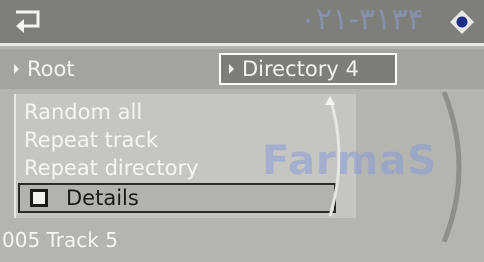 The width and height of the screenshot is (484, 262). Describe the element at coordinates (83, 112) in the screenshot. I see `menu-item-random-all: Random all` at that location.